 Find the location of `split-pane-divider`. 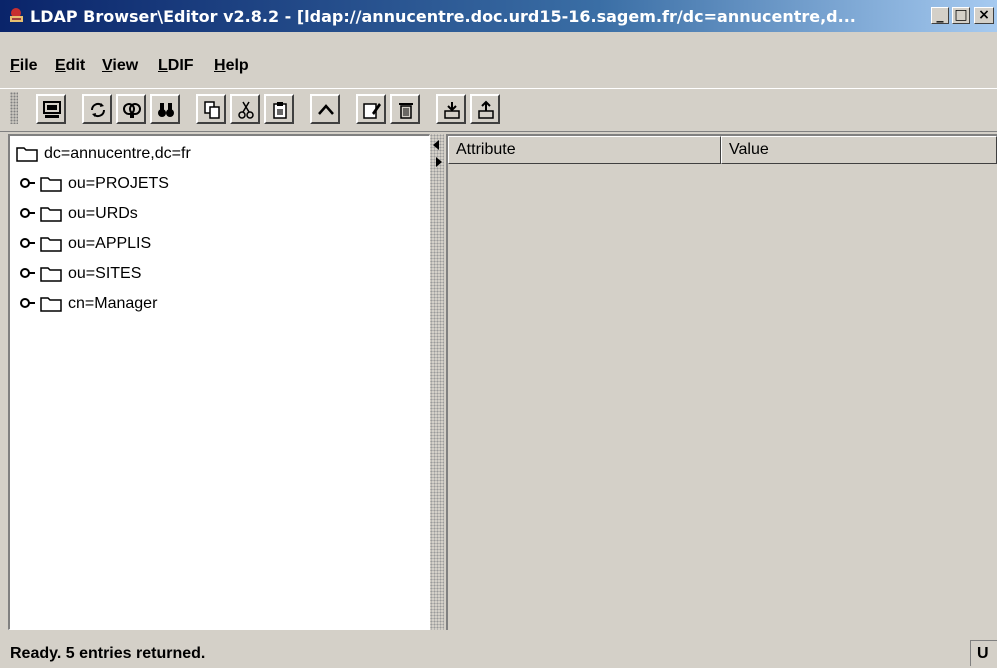

split-pane-divider is located at coordinates (437, 382).